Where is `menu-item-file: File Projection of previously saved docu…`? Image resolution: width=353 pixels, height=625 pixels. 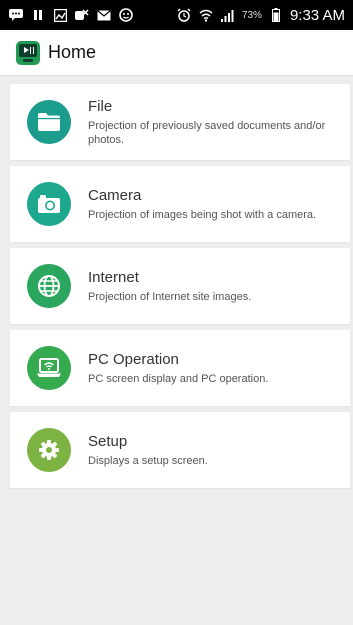 menu-item-file: File Projection of previously saved docu… is located at coordinates (180, 122).